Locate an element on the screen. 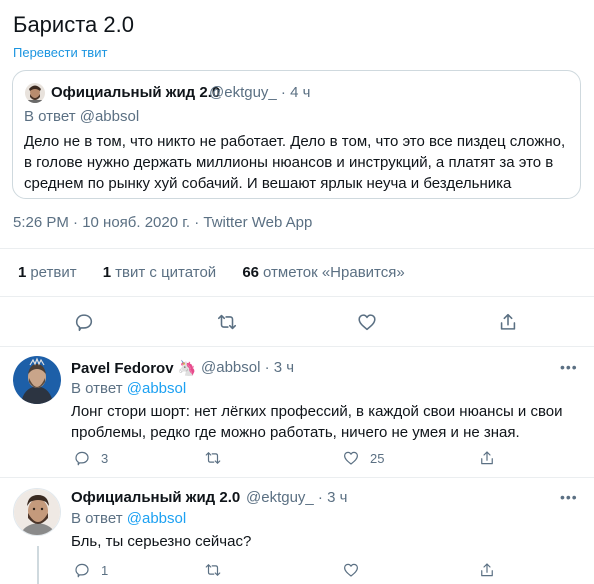 The width and height of the screenshot is (594, 584). reply-author-name-text: Pavel Fedorov is located at coordinates (122, 368).